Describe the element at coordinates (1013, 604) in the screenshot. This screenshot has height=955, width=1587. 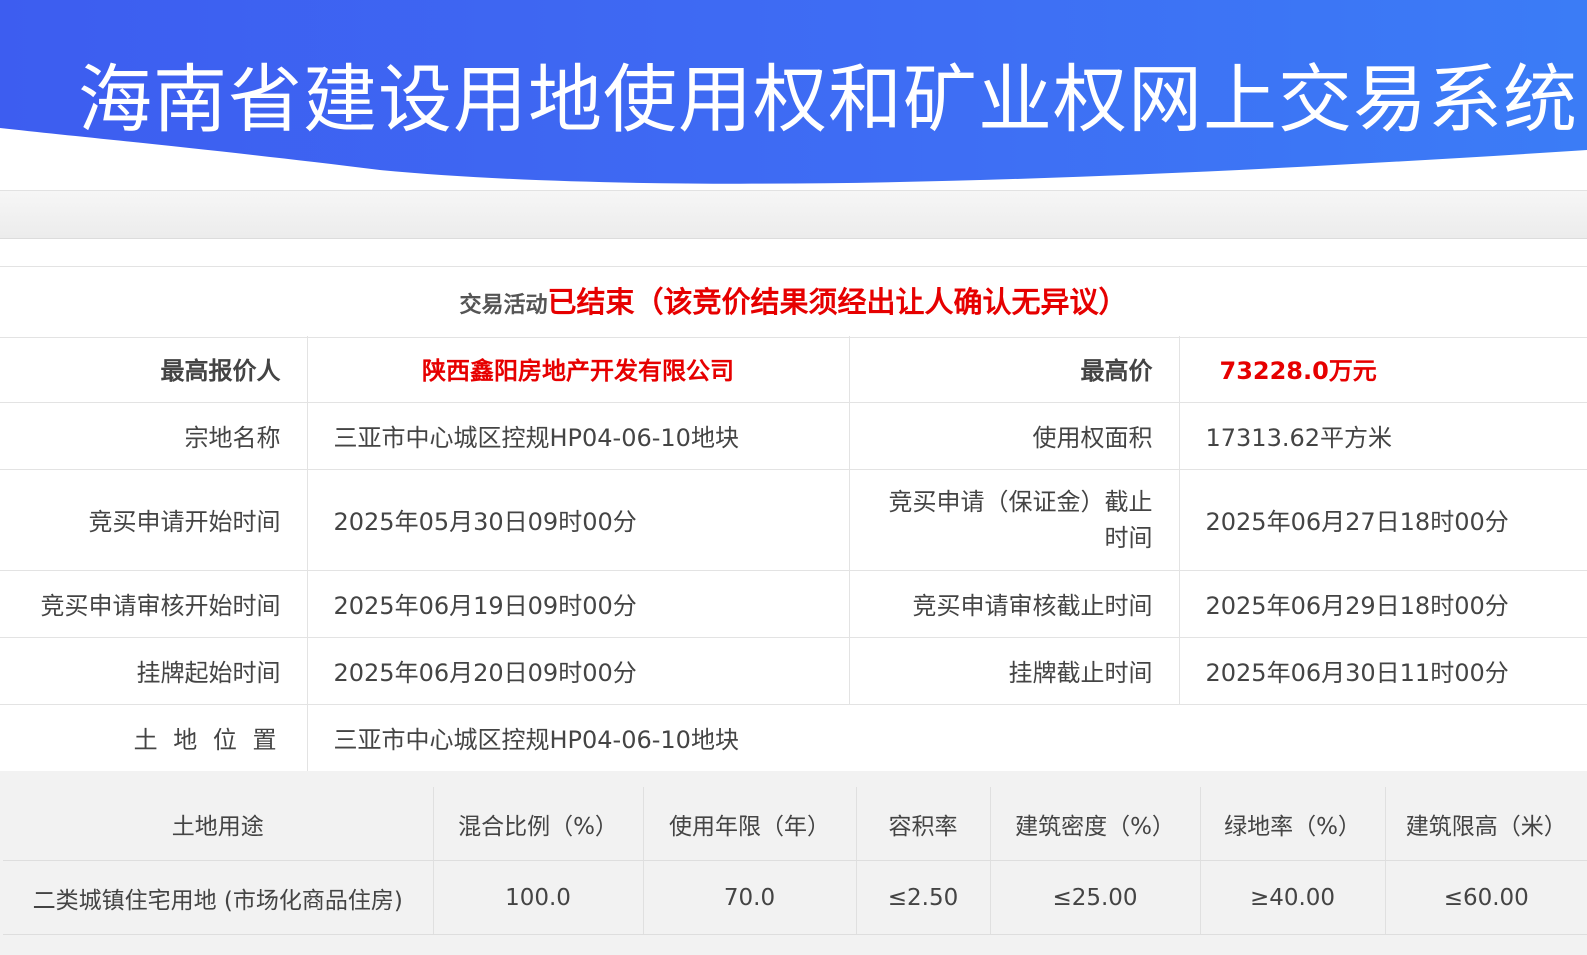
I see `review-end-label: 竞买申请审核截止时间` at that location.